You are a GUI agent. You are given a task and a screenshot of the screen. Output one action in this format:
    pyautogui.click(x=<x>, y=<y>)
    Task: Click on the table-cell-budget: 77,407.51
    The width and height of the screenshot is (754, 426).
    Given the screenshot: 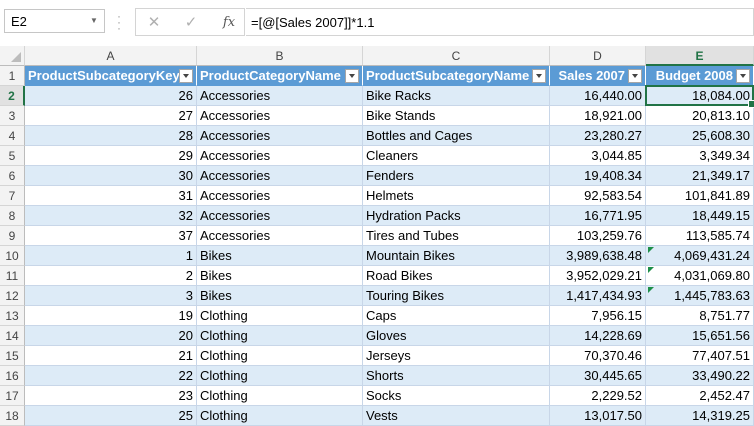 What is the action you would take?
    pyautogui.click(x=700, y=356)
    